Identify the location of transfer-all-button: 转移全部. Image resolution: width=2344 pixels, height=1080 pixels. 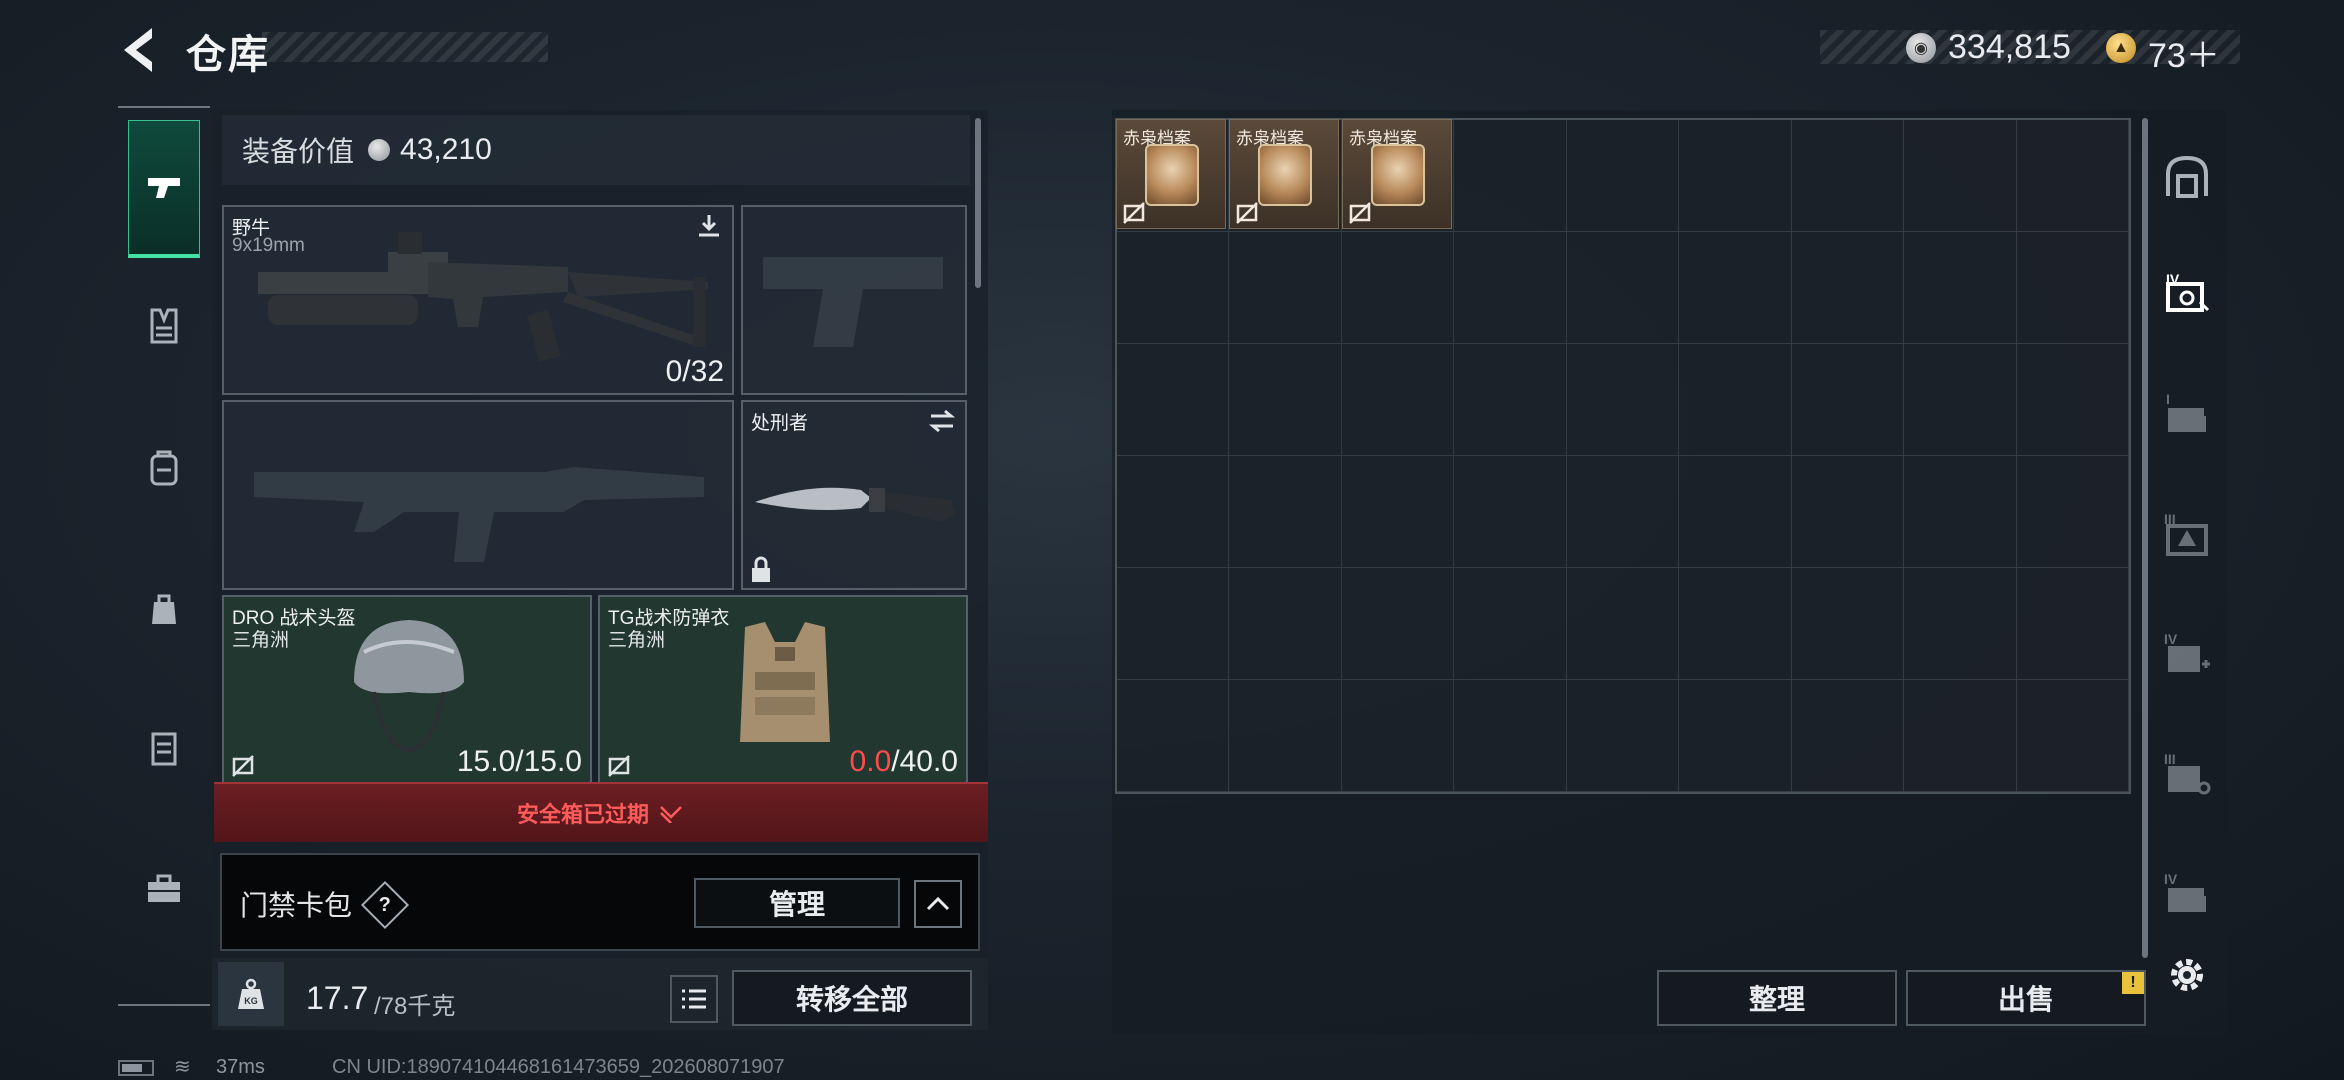
(852, 998).